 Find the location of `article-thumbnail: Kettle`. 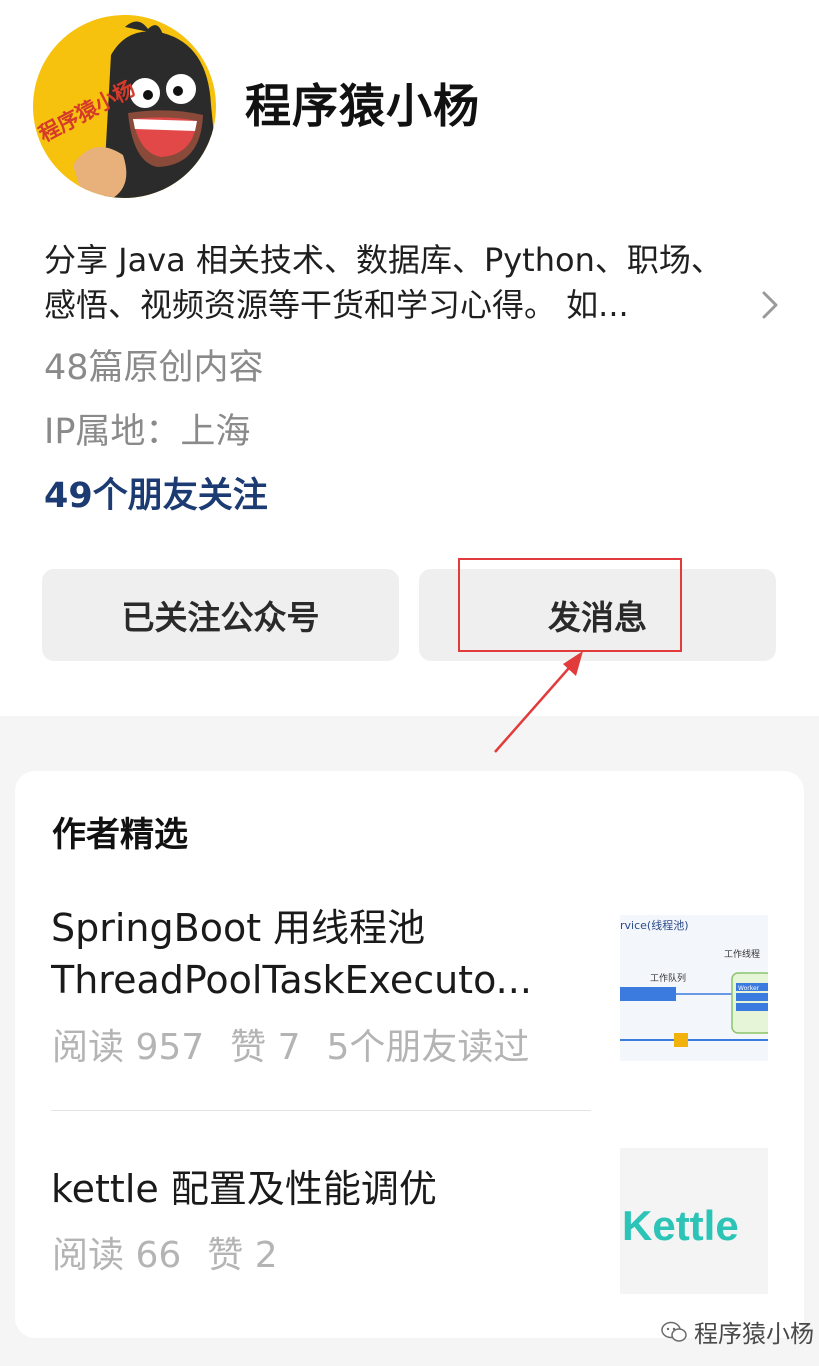

article-thumbnail: Kettle is located at coordinates (694, 1221).